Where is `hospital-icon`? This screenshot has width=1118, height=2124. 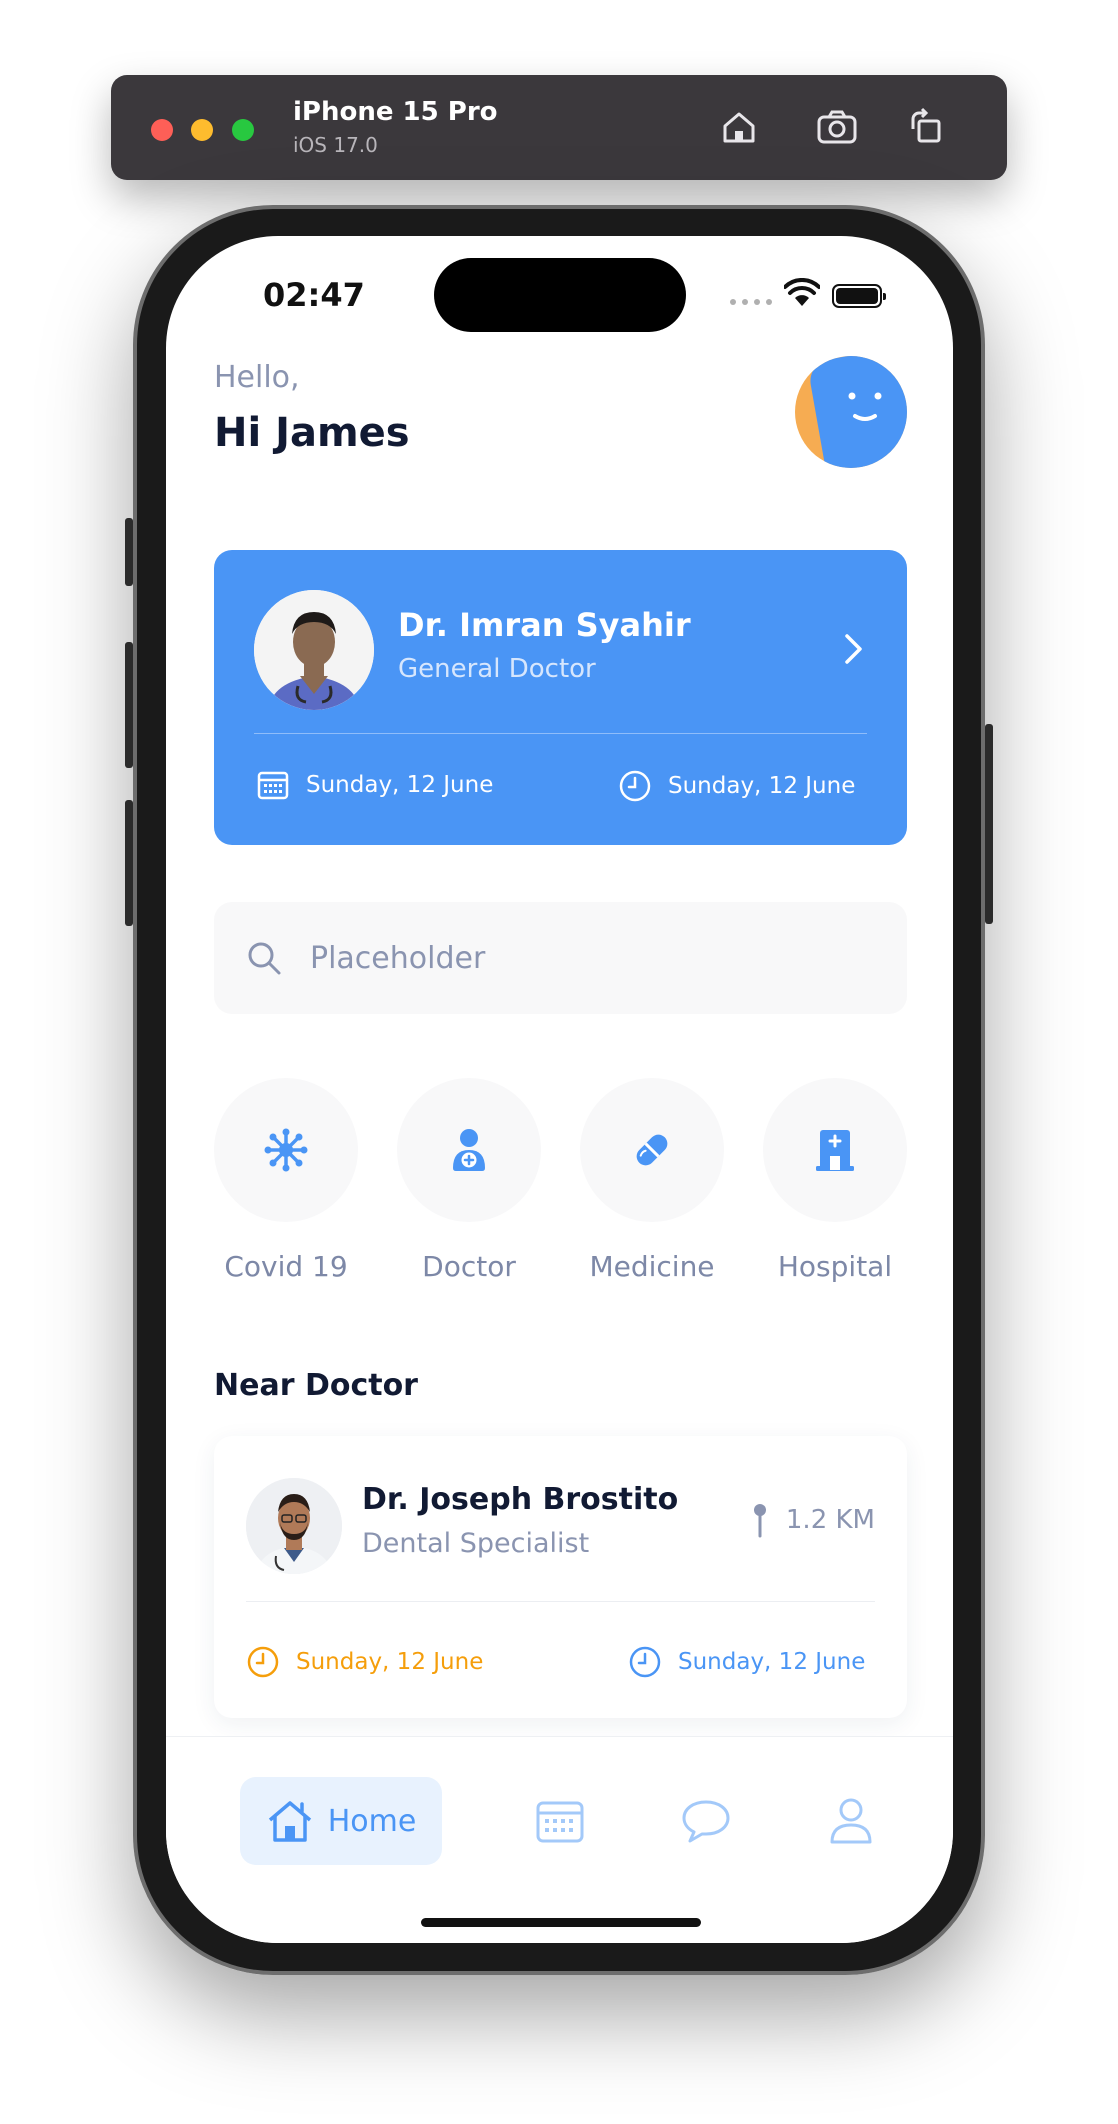 hospital-icon is located at coordinates (835, 1150).